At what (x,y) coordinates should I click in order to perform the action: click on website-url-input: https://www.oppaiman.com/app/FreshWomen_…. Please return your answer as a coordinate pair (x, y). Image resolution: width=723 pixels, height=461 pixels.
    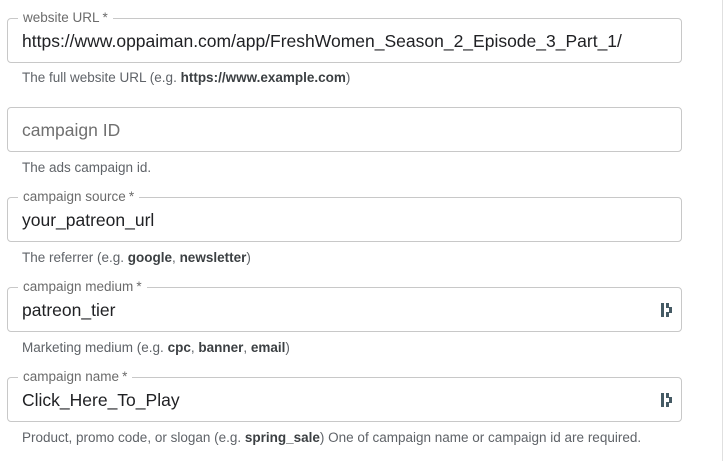
    Looking at the image, I should click on (329, 41).